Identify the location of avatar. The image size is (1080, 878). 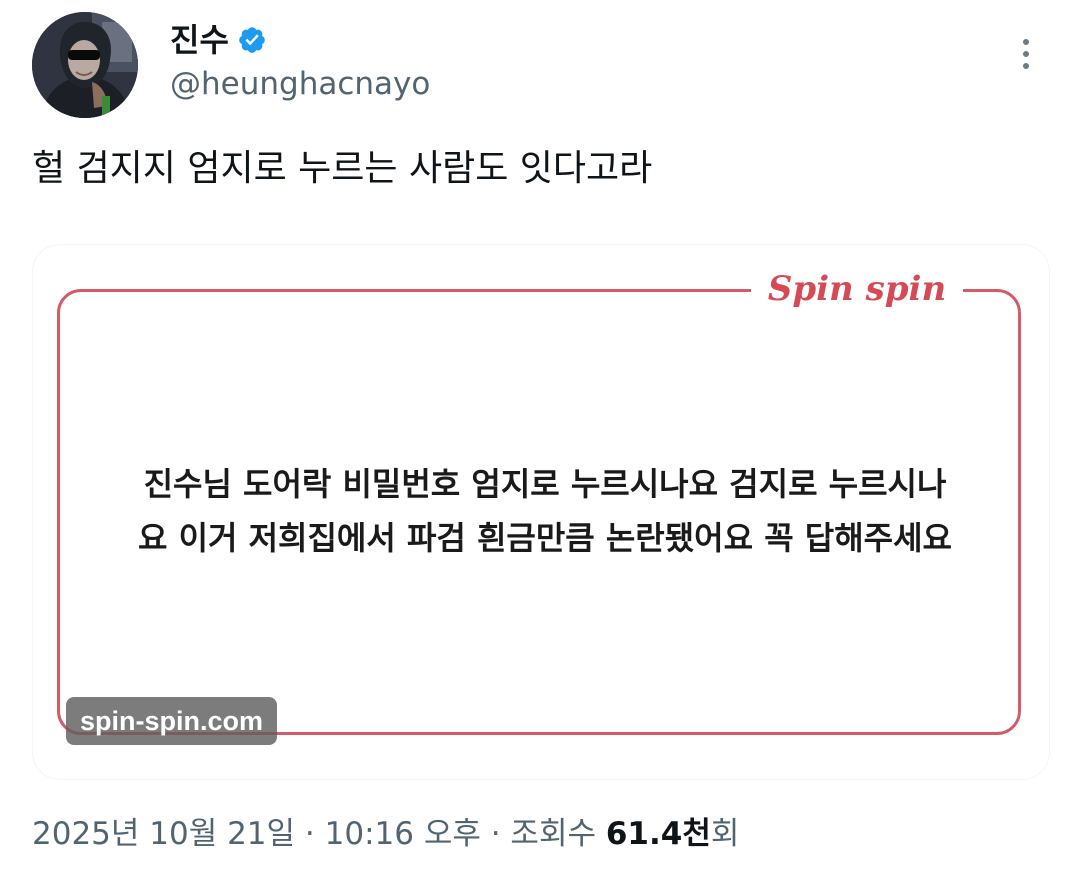
(85, 65).